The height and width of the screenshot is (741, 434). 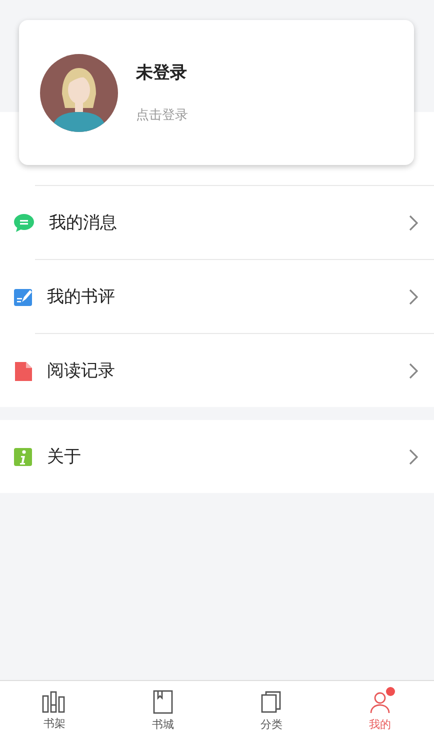 I want to click on menu-item: 我的书评, so click(x=234, y=296).